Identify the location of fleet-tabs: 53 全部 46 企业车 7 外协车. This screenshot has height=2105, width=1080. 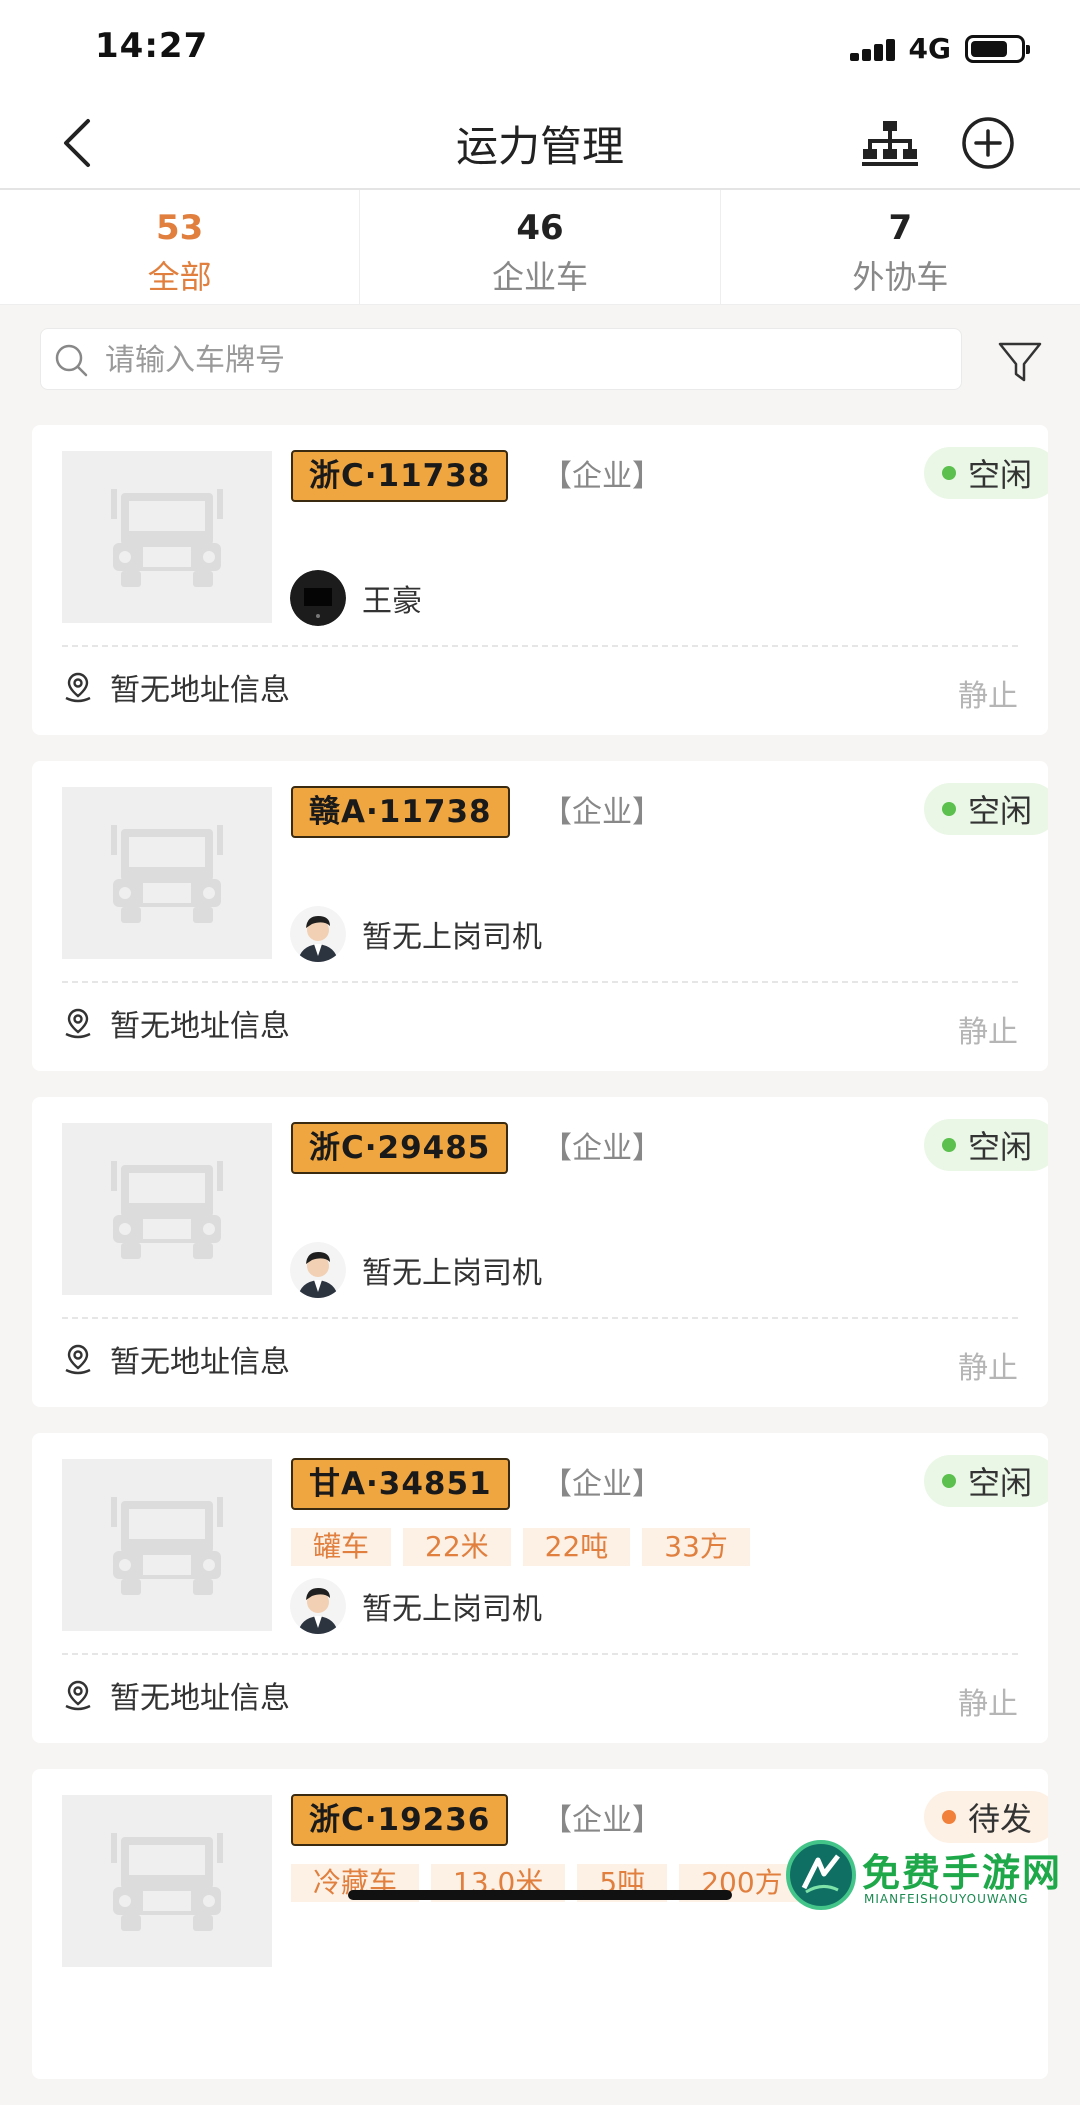
(540, 247).